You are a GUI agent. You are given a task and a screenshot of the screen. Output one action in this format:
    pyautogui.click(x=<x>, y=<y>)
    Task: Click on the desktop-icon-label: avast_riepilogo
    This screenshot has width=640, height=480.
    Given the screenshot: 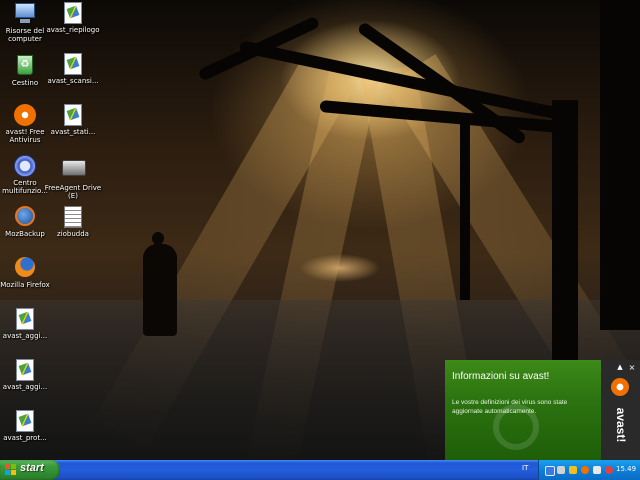 What is the action you would take?
    pyautogui.click(x=73, y=30)
    